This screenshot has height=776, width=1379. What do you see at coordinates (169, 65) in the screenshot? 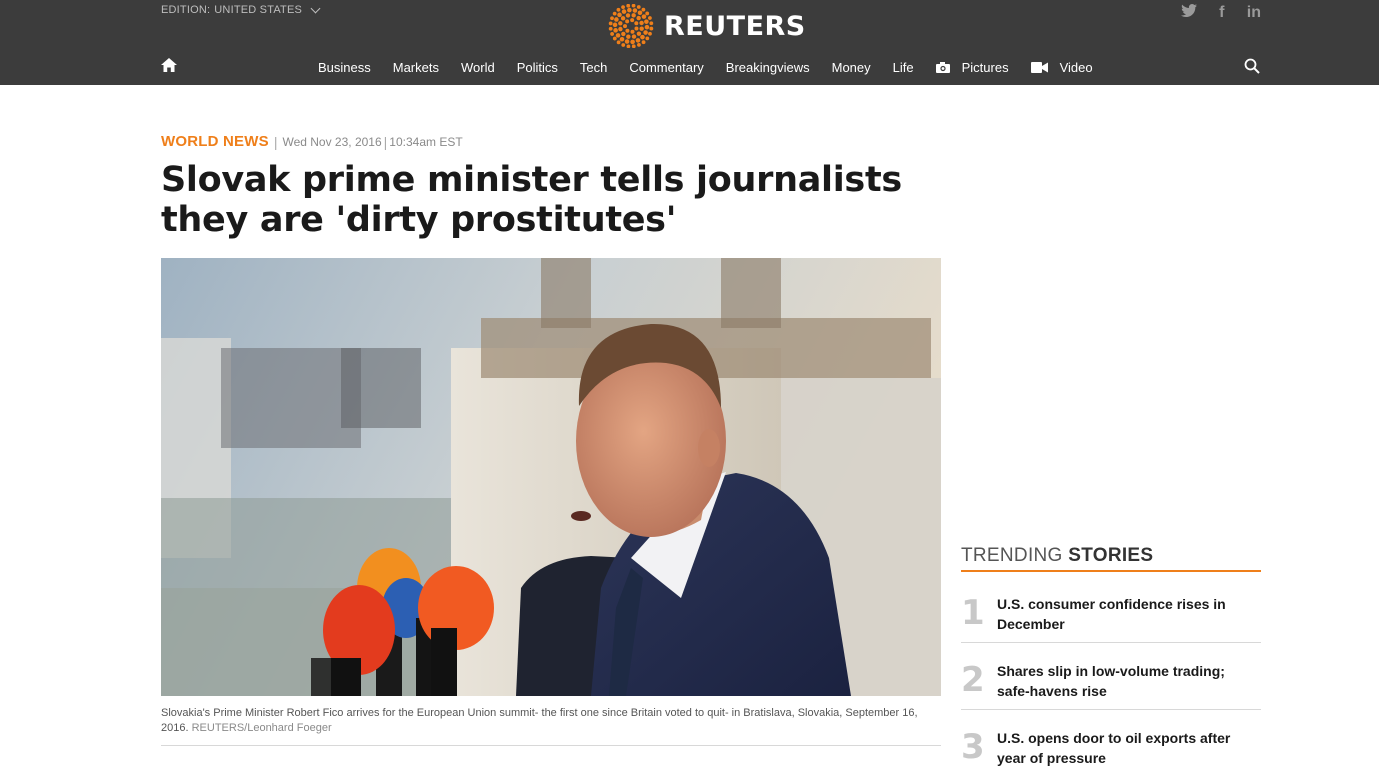
I see `home-icon` at bounding box center [169, 65].